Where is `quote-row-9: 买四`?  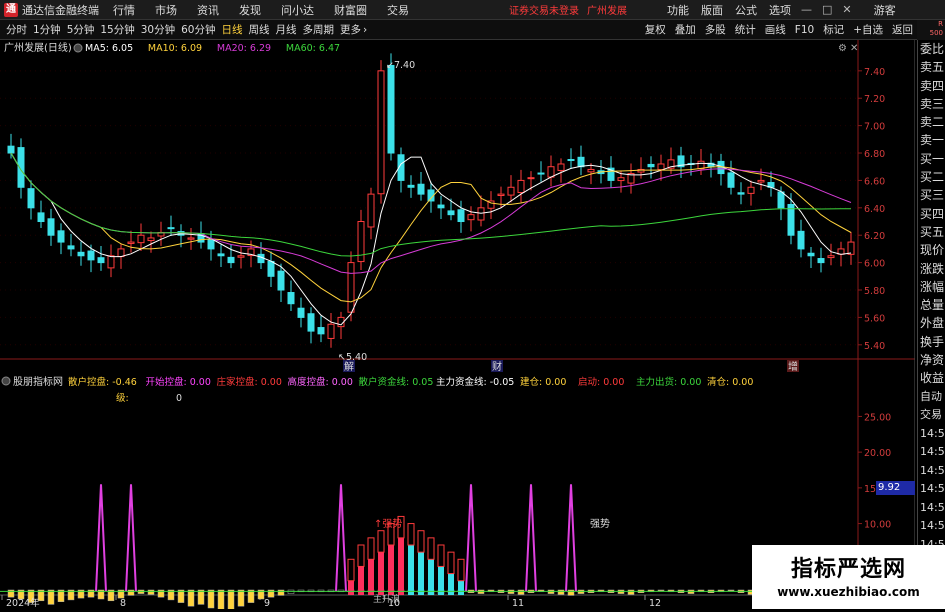
quote-row-9: 买四 is located at coordinates (931, 214).